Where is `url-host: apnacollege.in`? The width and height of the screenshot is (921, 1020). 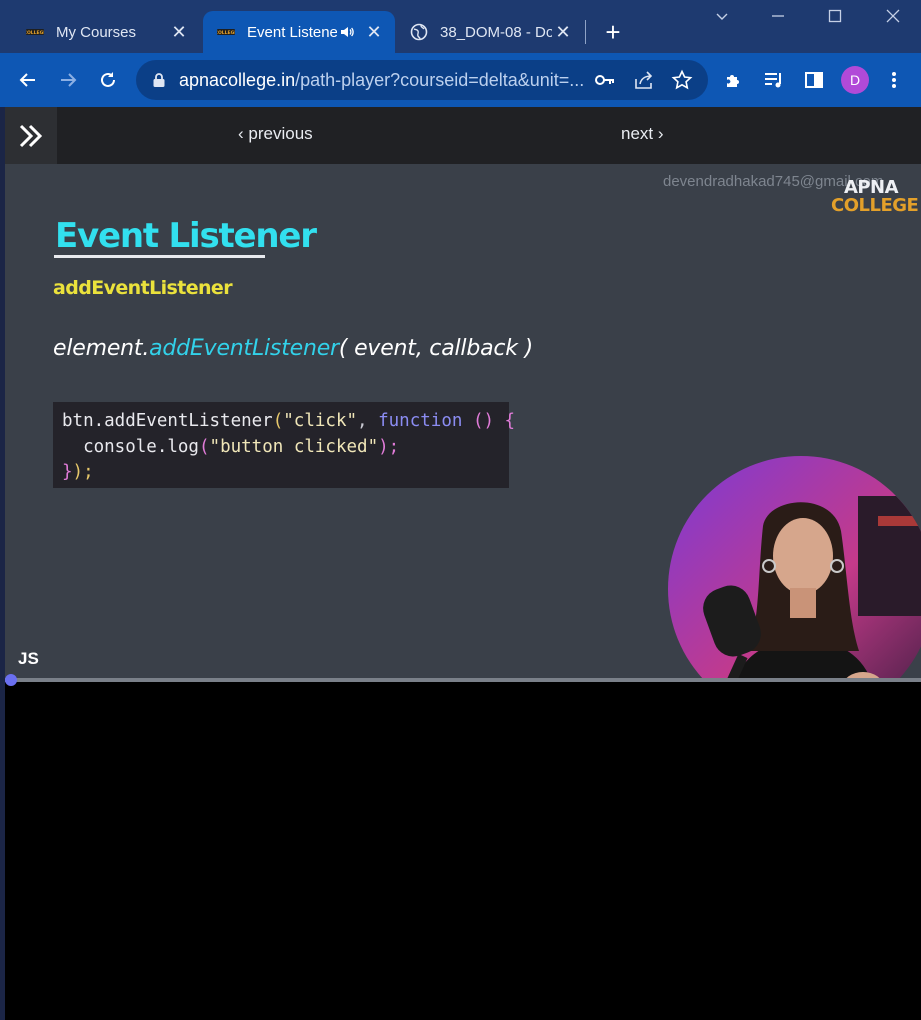
url-host: apnacollege.in is located at coordinates (237, 80).